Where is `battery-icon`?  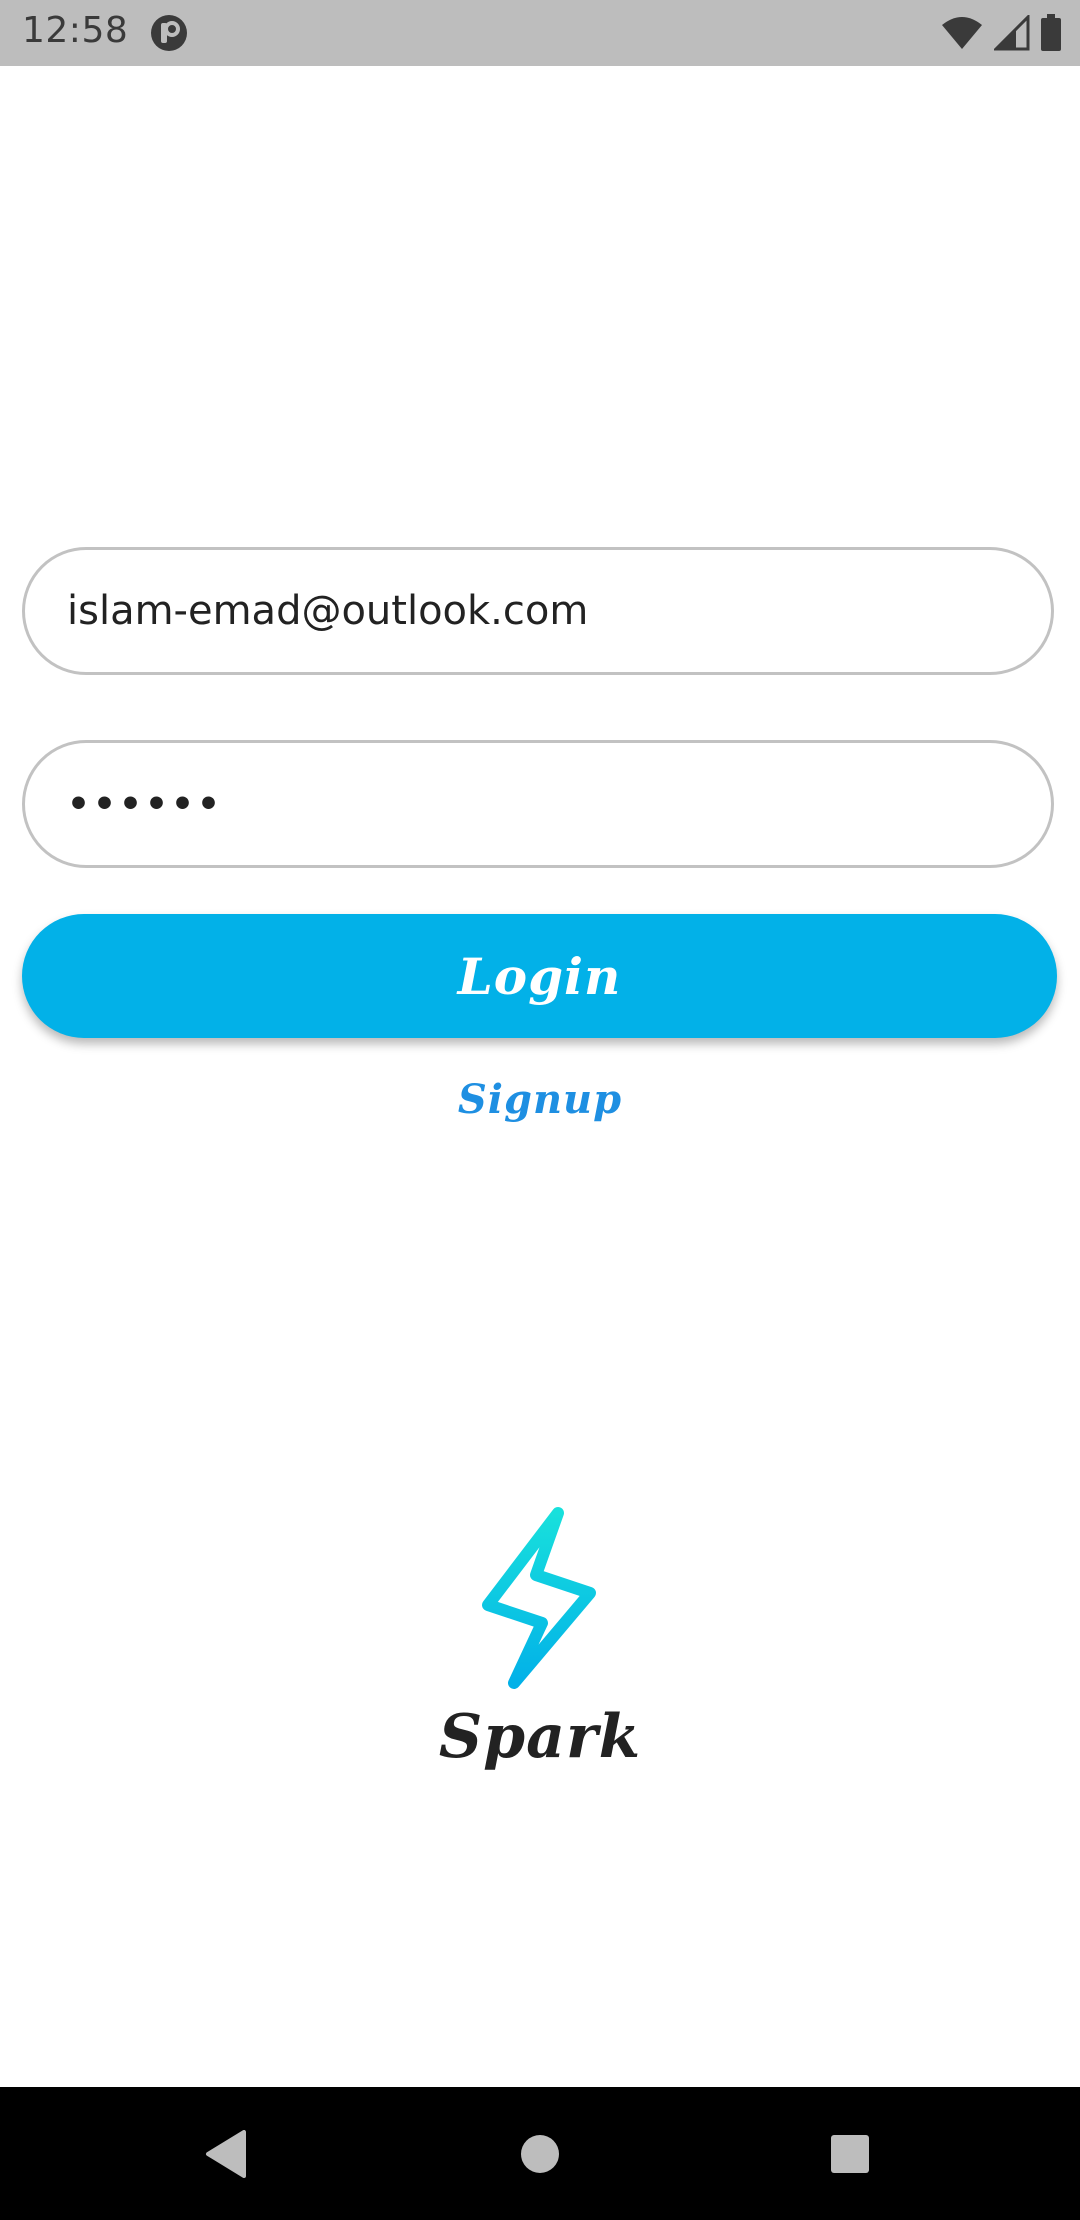 battery-icon is located at coordinates (1051, 33).